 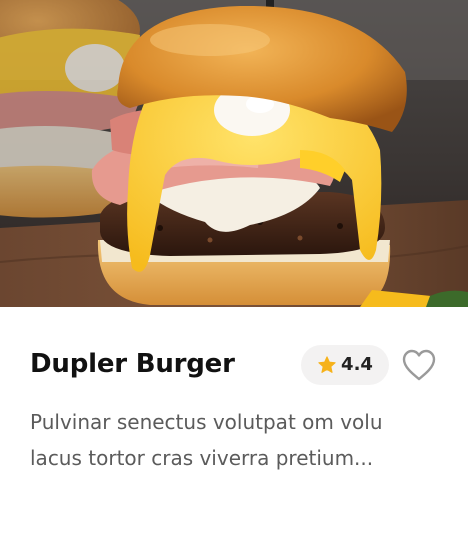 What do you see at coordinates (327, 364) in the screenshot?
I see `star-icon` at bounding box center [327, 364].